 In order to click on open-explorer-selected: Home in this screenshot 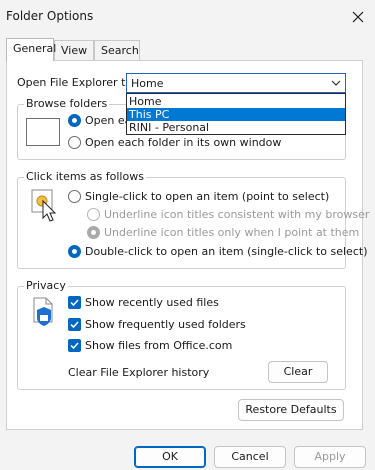, I will do `click(147, 83)`.